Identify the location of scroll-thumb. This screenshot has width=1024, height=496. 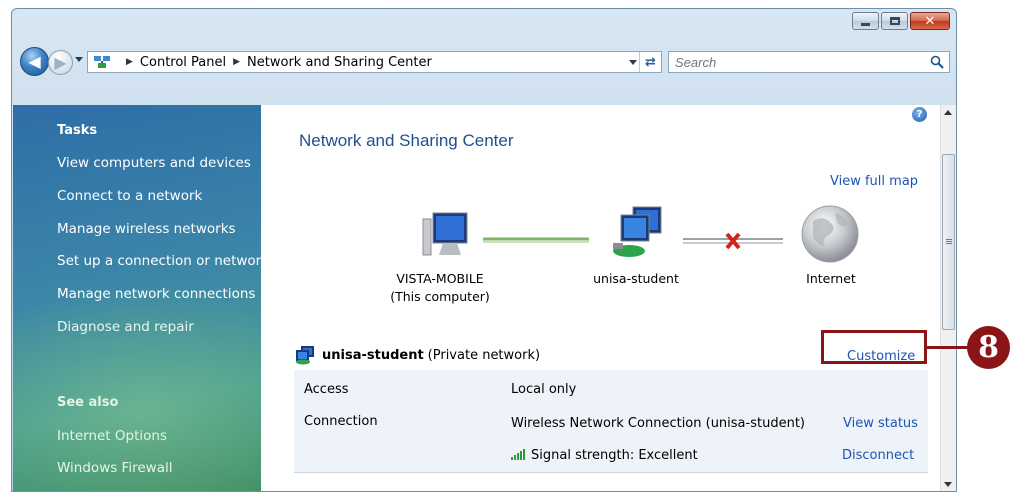
(948, 242).